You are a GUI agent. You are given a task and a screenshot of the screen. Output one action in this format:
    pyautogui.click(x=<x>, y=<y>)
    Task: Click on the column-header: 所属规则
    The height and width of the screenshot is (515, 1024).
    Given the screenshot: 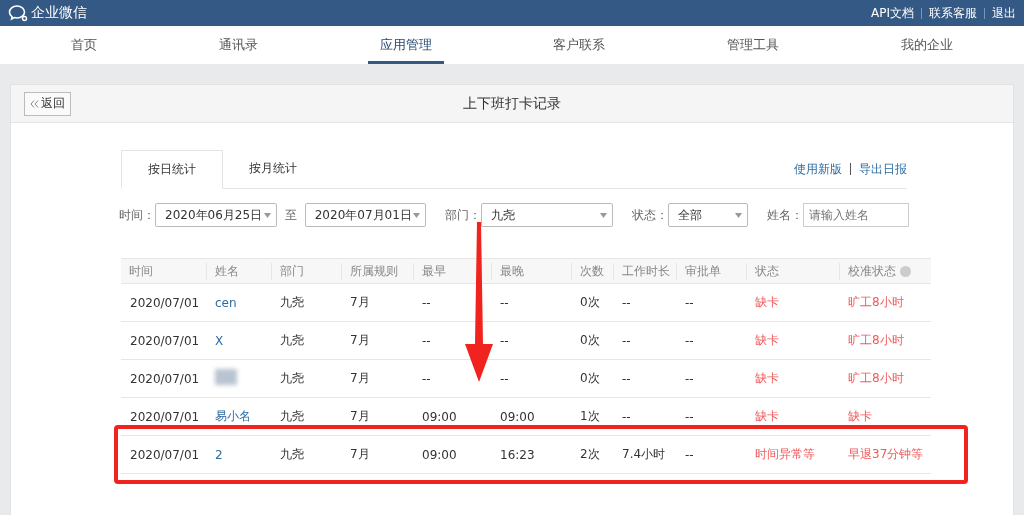 What is the action you would take?
    pyautogui.click(x=377, y=271)
    